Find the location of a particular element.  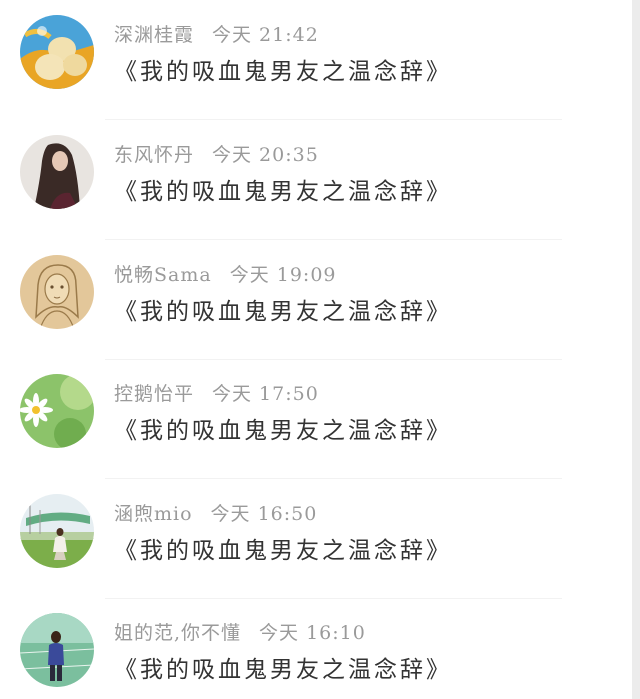

timestamp: 今天 19:09 is located at coordinates (283, 275).